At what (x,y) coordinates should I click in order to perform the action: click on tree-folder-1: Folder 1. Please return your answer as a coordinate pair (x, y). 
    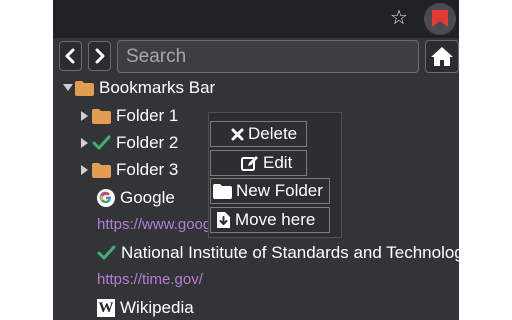
    Looking at the image, I should click on (128, 116).